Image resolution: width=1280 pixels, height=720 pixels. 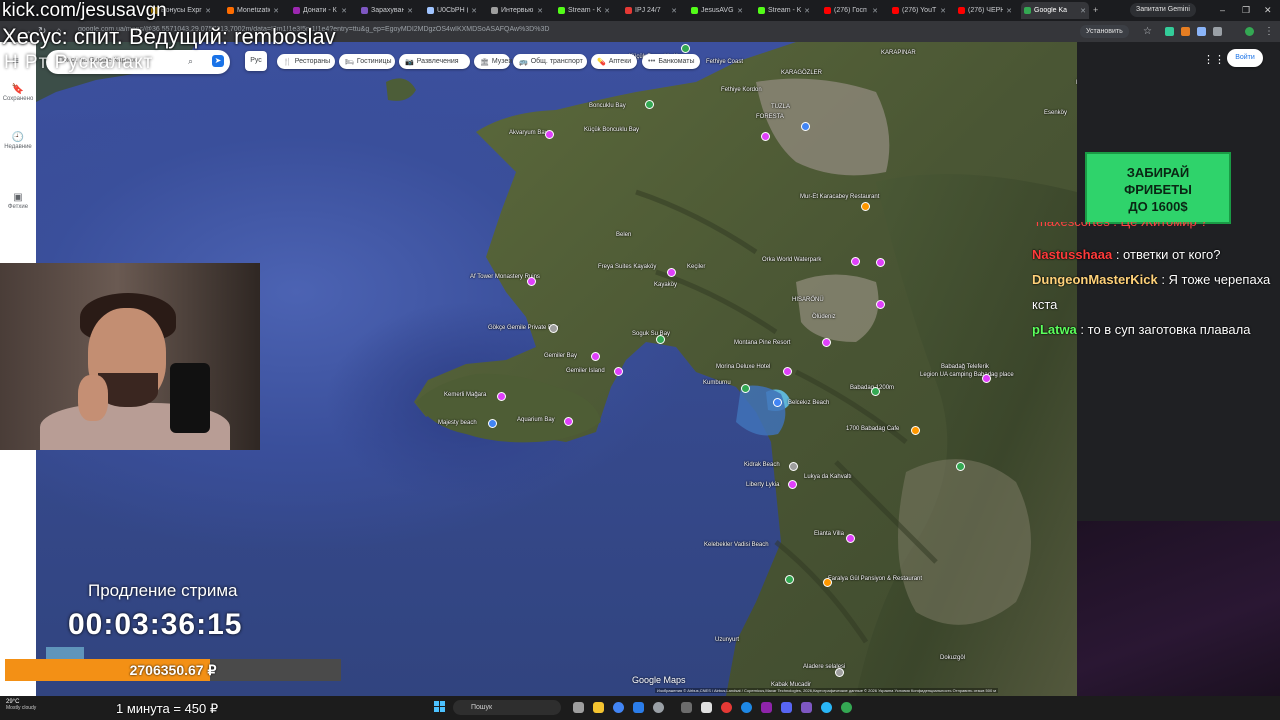 What do you see at coordinates (607, 106) in the screenshot?
I see `map-place-label: Boncuklu Bay` at bounding box center [607, 106].